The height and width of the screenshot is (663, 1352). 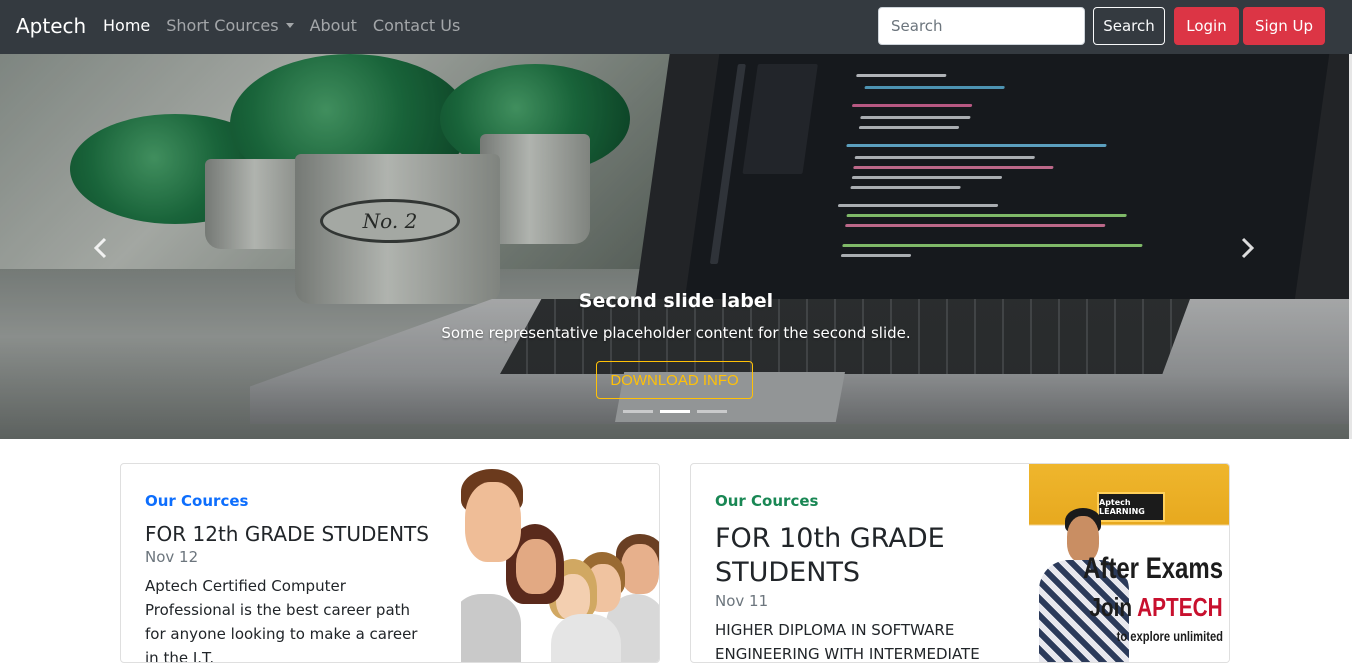 What do you see at coordinates (1180, 607) in the screenshot?
I see `ad-aptech-text: APTECH` at bounding box center [1180, 607].